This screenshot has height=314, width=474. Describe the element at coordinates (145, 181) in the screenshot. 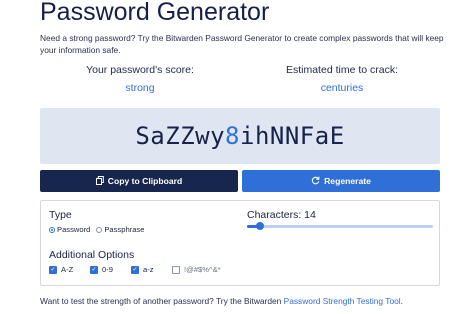

I see `copy-button-label: Copy to Clipboard` at that location.